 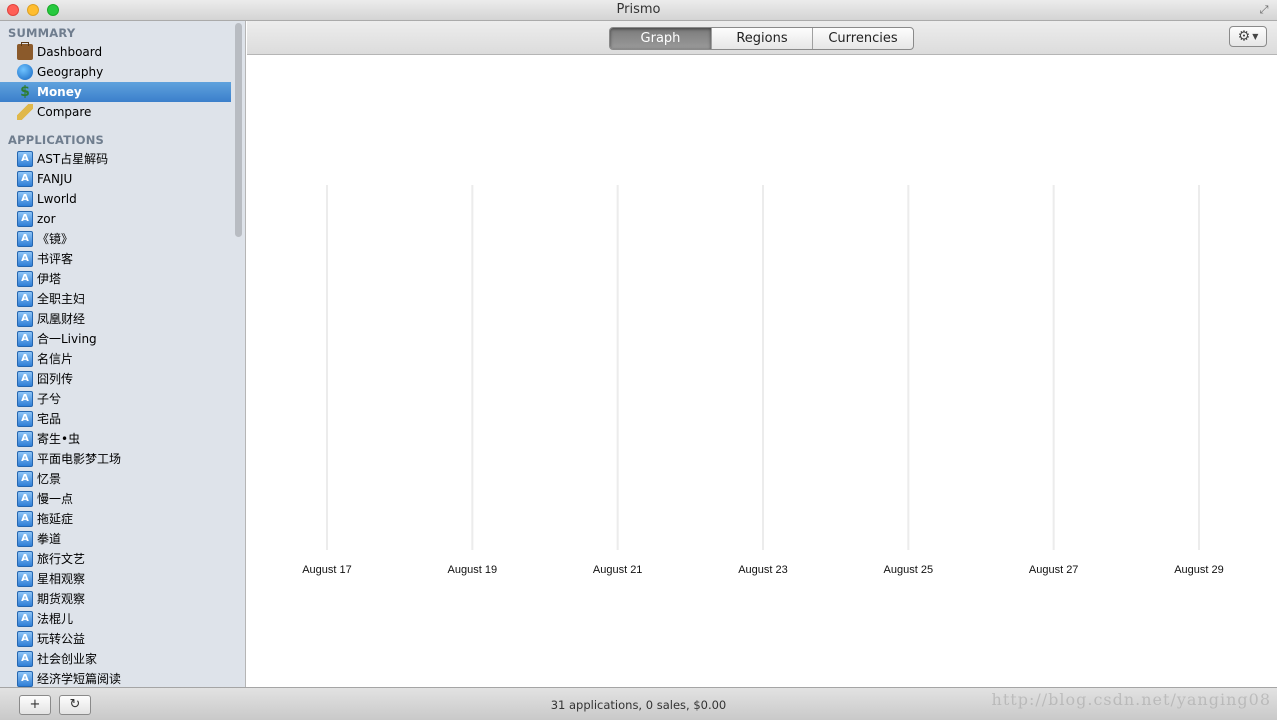 What do you see at coordinates (115, 379) in the screenshot?
I see `sidebar-app-item: A 囧列传` at bounding box center [115, 379].